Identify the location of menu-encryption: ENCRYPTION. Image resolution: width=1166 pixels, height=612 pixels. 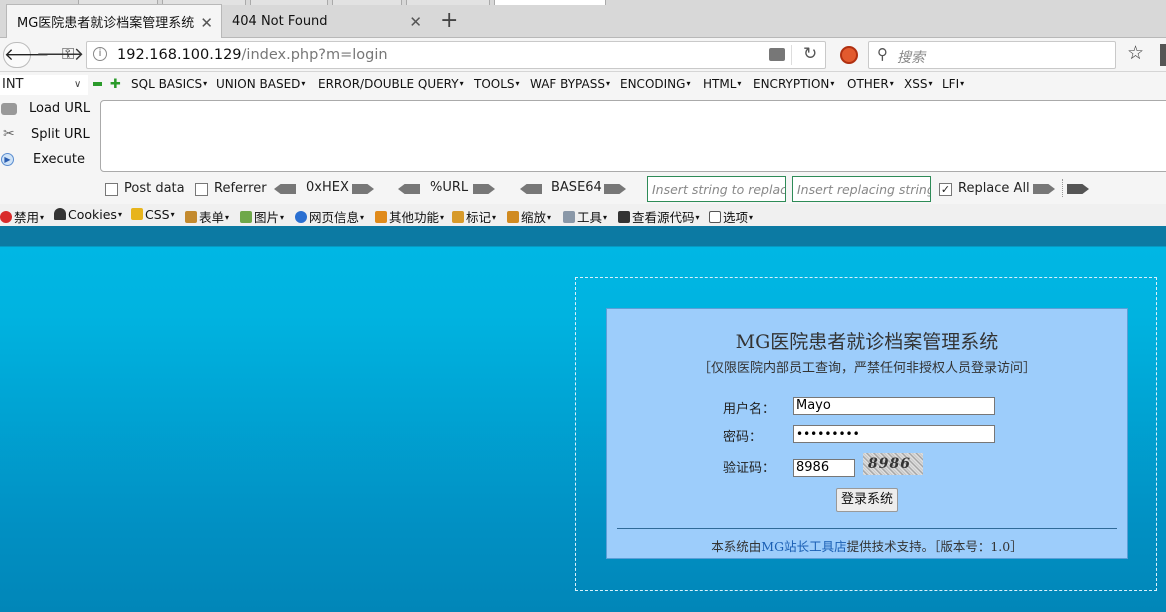
(793, 84).